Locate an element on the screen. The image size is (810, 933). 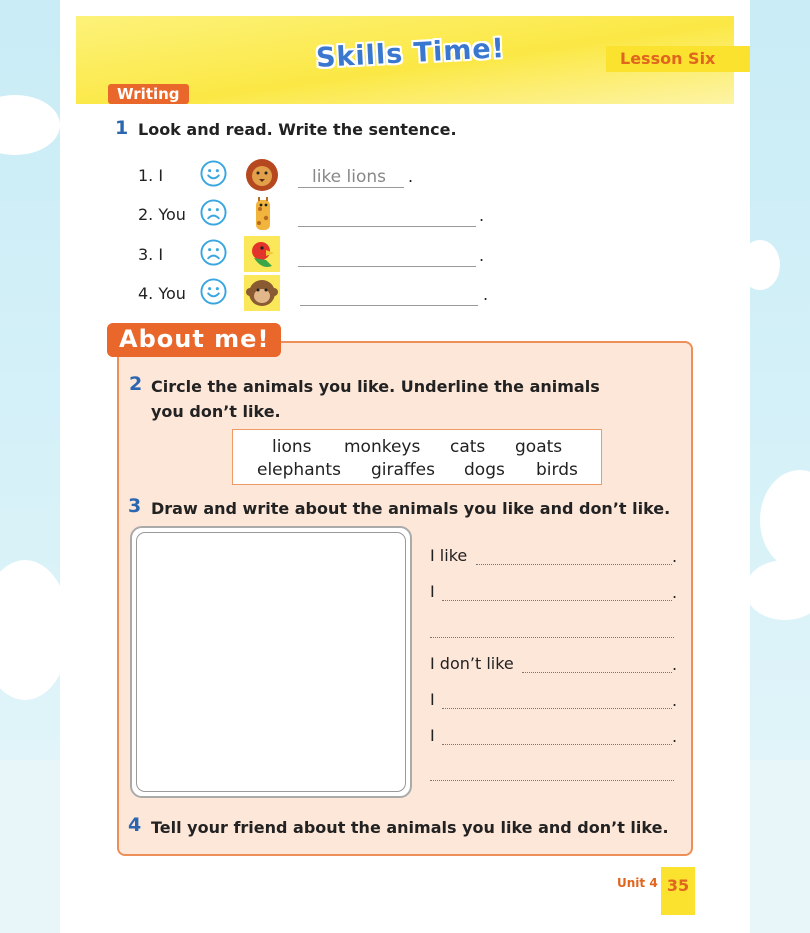
exercise-row: 4. You . is located at coordinates (318, 293).